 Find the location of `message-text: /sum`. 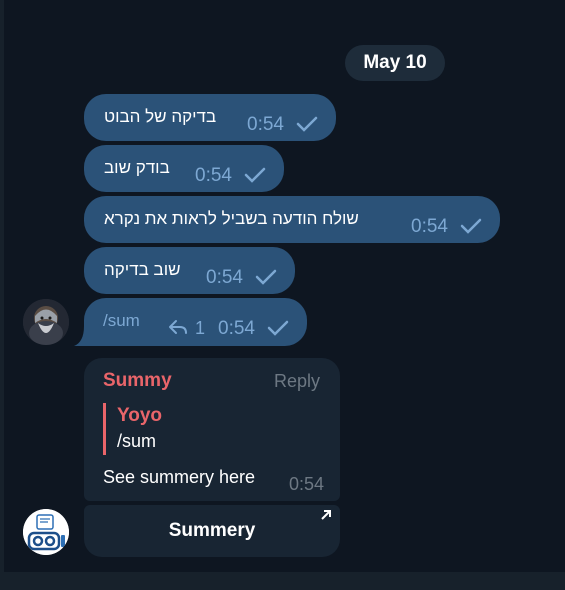

message-text: /sum is located at coordinates (121, 320).